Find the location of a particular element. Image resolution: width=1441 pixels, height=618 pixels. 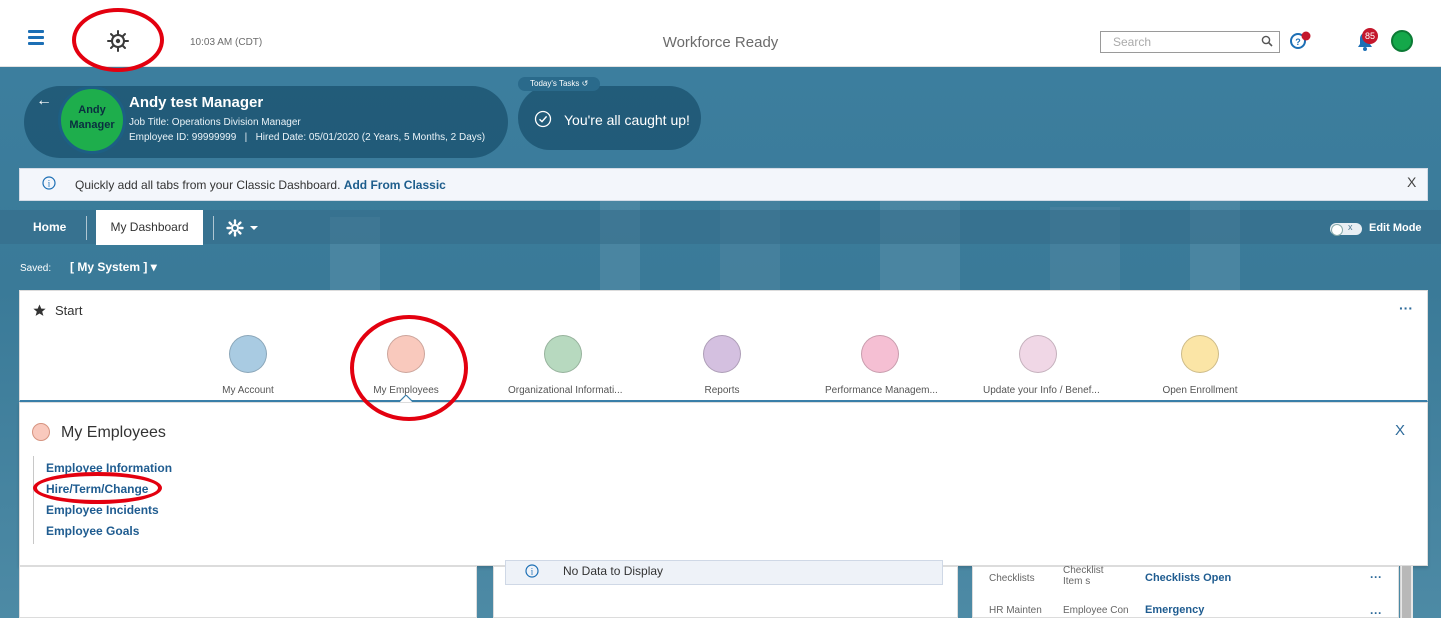

tile-update-info-circle is located at coordinates (1038, 354).